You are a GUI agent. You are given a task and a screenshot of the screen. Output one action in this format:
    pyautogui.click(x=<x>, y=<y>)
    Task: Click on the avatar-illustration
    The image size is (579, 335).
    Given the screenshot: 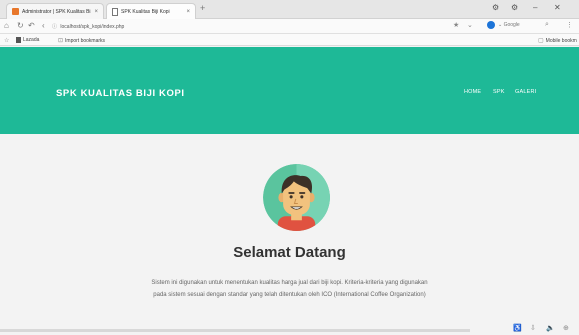 What is the action you would take?
    pyautogui.click(x=296, y=197)
    